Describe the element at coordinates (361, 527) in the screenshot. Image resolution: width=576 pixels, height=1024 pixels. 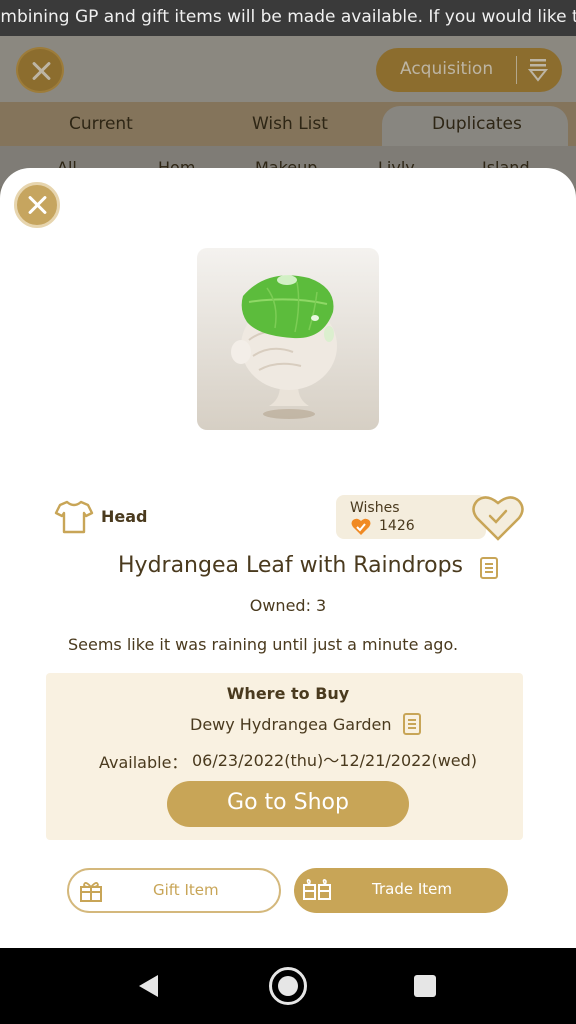
I see `heart-icon` at that location.